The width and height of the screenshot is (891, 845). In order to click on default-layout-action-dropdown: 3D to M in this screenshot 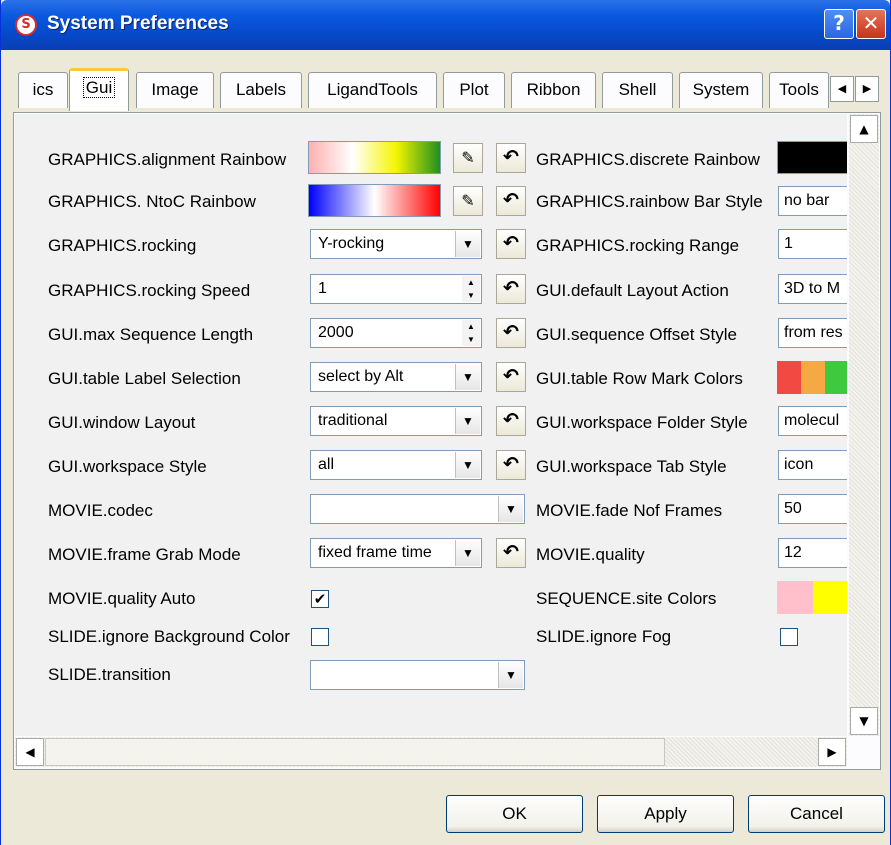, I will do `click(812, 289)`.